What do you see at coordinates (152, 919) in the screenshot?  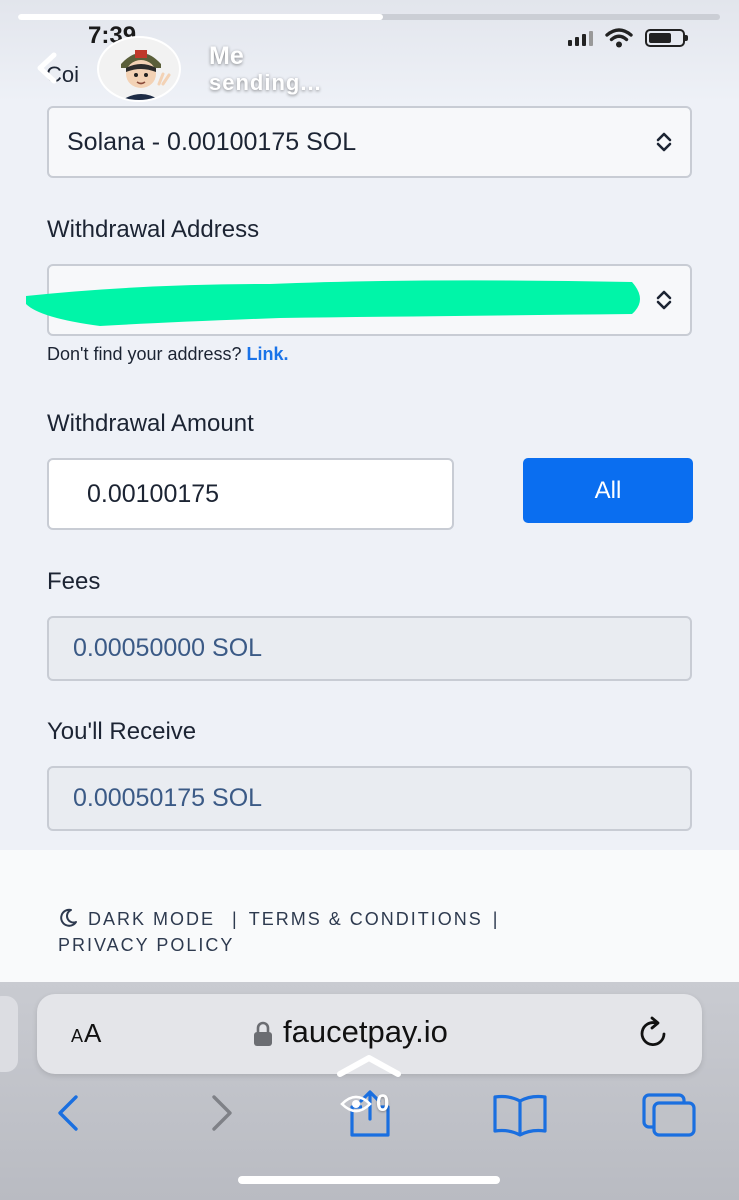 I see `dark-mode-label: DARK MODE` at bounding box center [152, 919].